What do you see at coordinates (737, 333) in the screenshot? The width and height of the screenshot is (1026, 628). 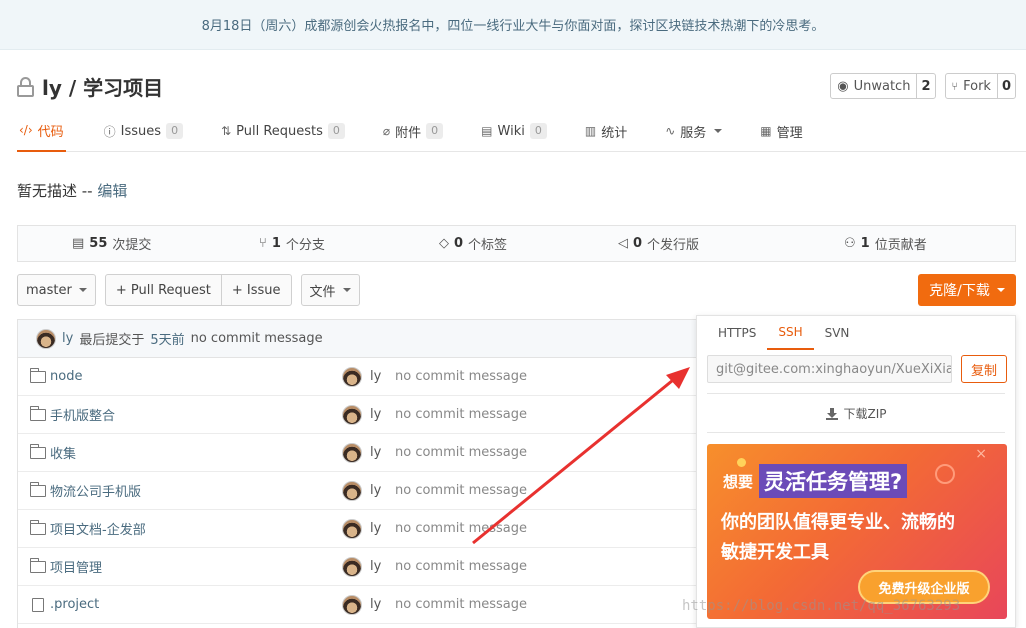 I see `tab-https: HTTPS` at bounding box center [737, 333].